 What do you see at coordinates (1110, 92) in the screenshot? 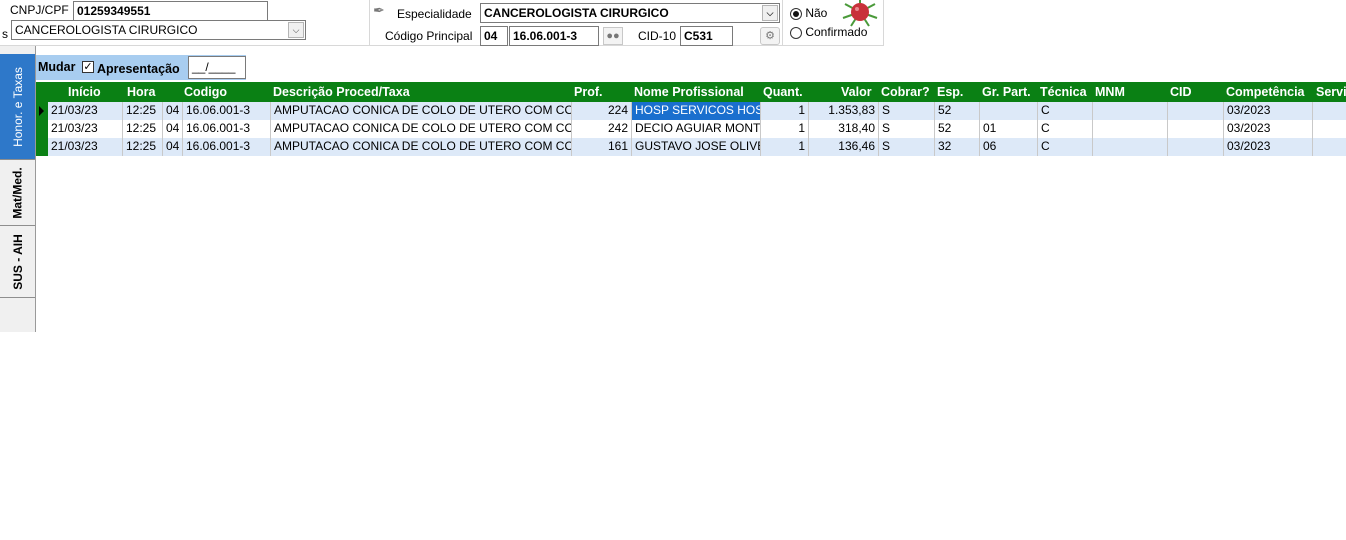
I see `col-header-mnm: MNM` at bounding box center [1110, 92].